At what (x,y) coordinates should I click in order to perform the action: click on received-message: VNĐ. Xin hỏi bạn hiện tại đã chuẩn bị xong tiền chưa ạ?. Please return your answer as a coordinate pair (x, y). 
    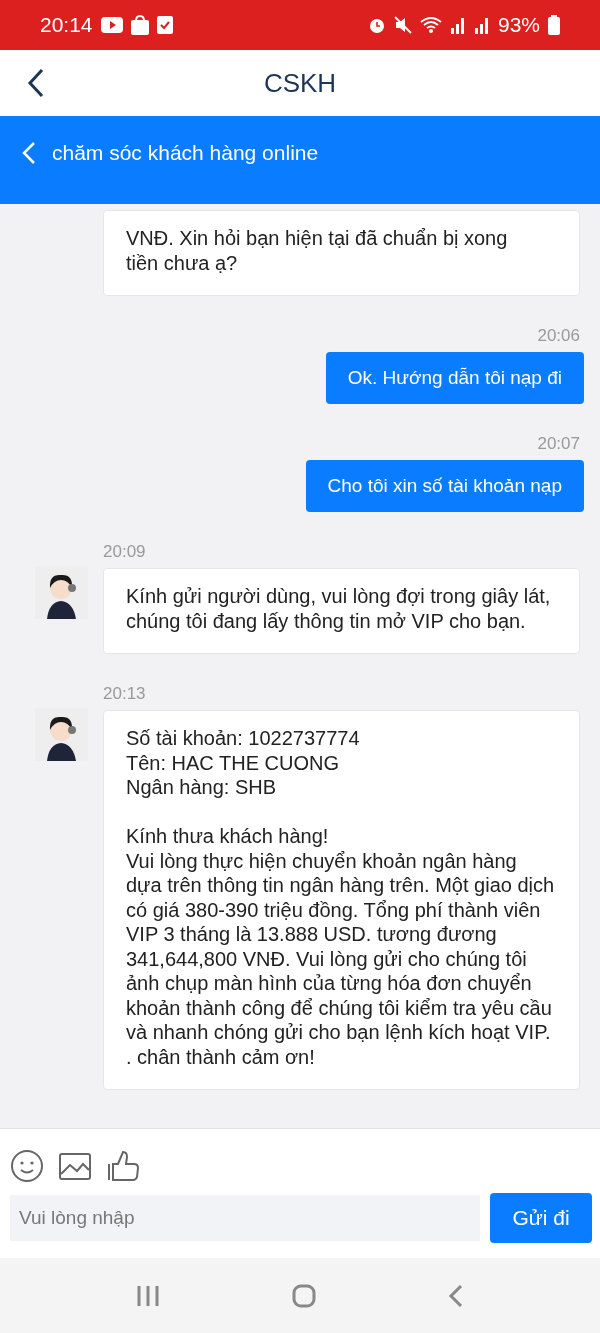
    Looking at the image, I should click on (341, 253).